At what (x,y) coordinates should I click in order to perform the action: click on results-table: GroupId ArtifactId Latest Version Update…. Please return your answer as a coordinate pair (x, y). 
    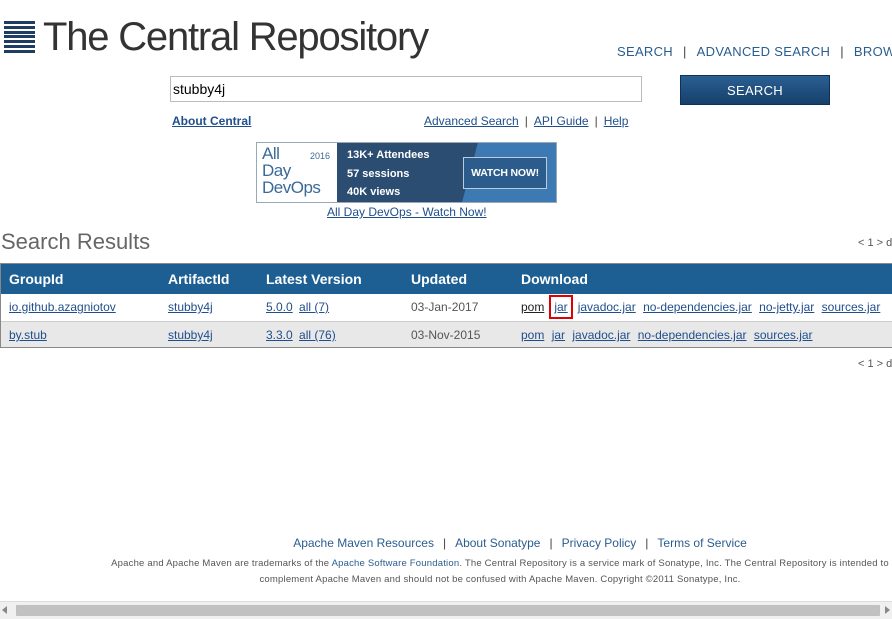
    Looking at the image, I should click on (446, 305).